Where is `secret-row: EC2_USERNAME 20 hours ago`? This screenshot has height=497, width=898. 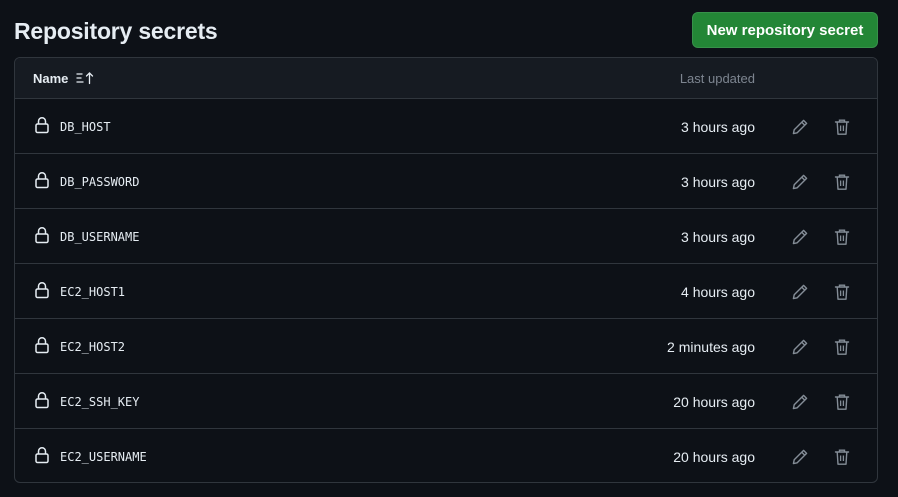
secret-row: EC2_USERNAME 20 hours ago is located at coordinates (446, 455).